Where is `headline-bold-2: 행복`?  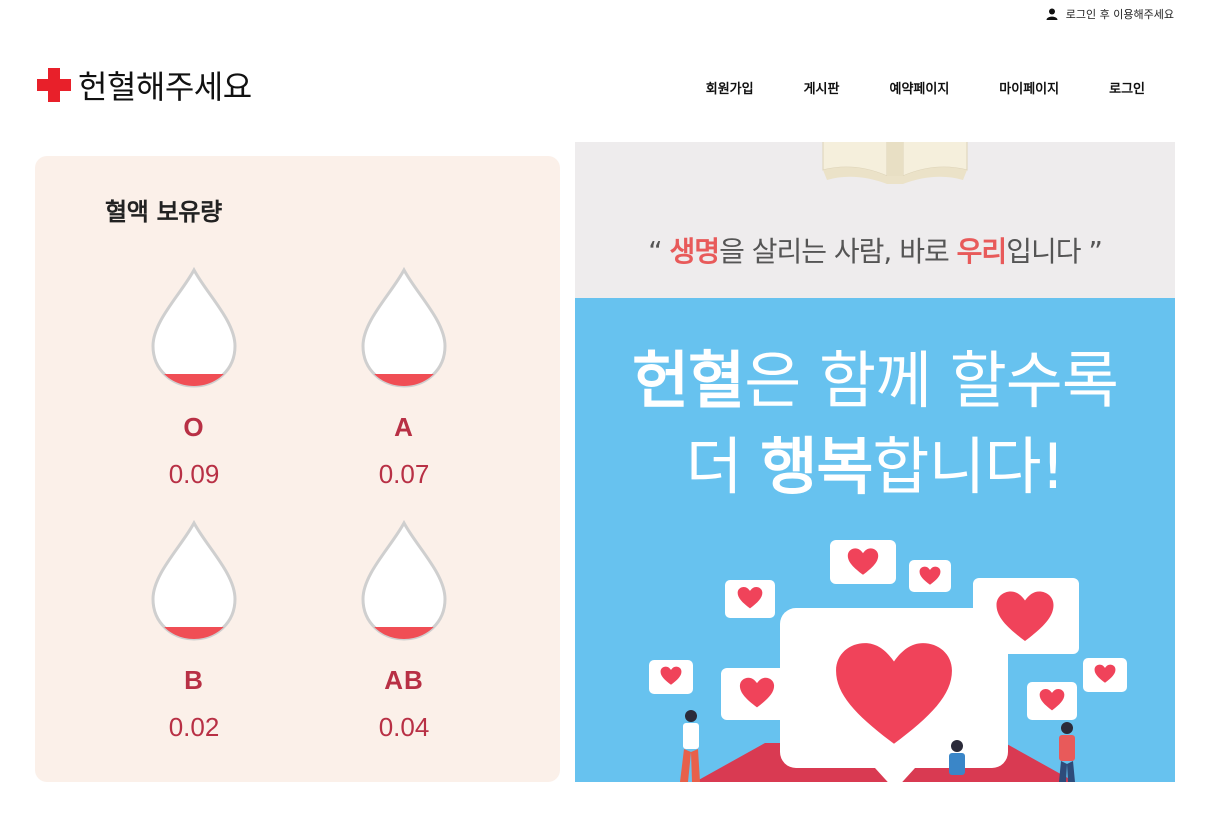
headline-bold-2: 행복 is located at coordinates (816, 466).